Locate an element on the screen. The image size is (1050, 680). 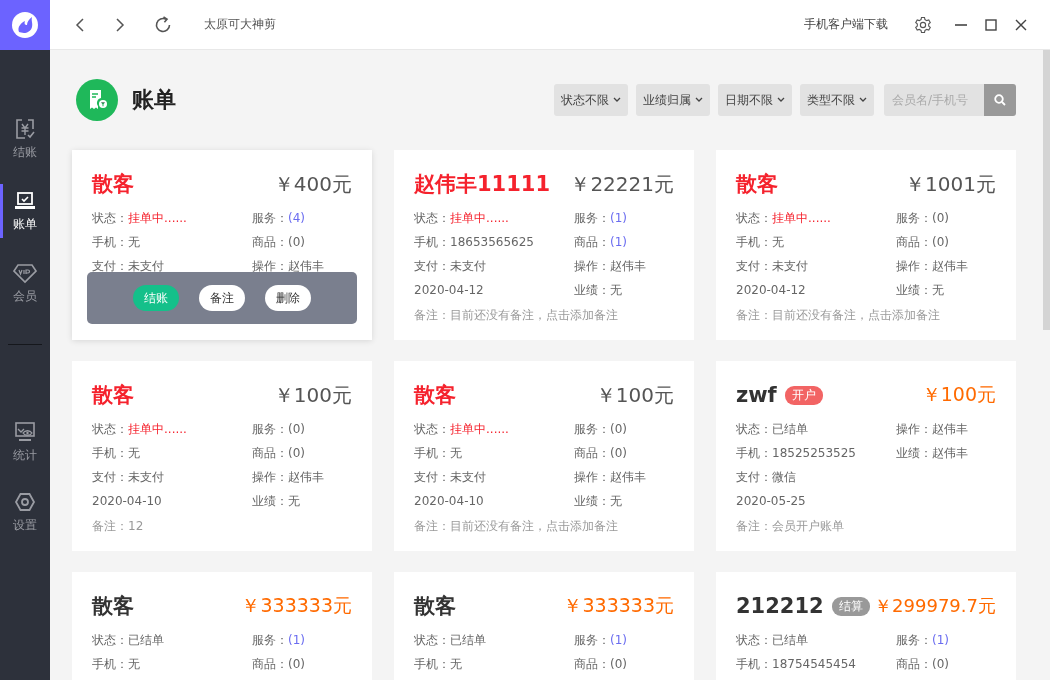
search-button is located at coordinates (1000, 100).